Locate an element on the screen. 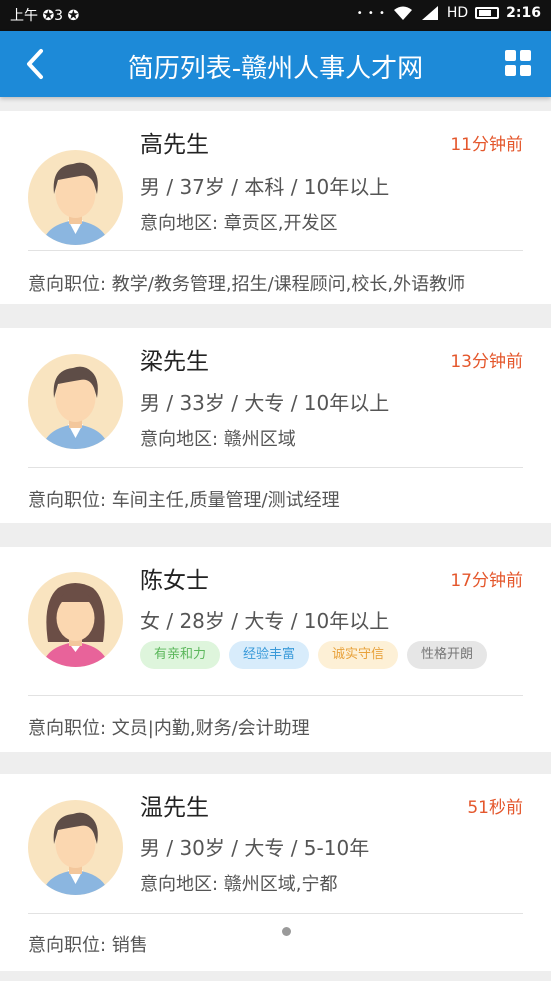 Image resolution: width=551 pixels, height=981 pixels. candidate-info: 男 / 33岁 / 大专 / 10年以上 is located at coordinates (265, 403).